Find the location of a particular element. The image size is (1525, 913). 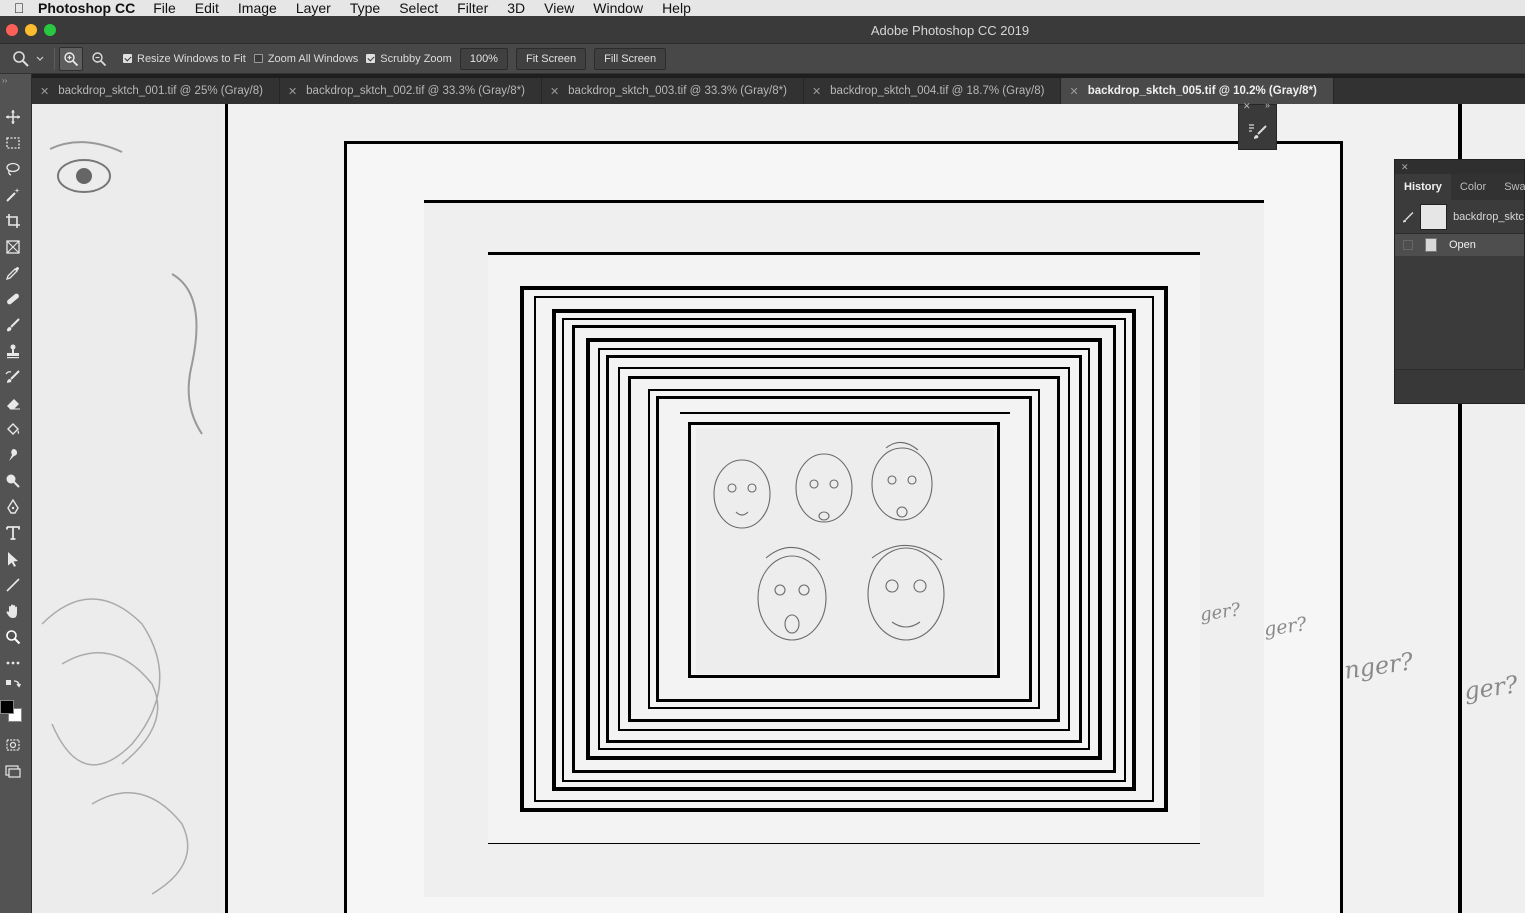

zoom-out-button is located at coordinates (99, 59).